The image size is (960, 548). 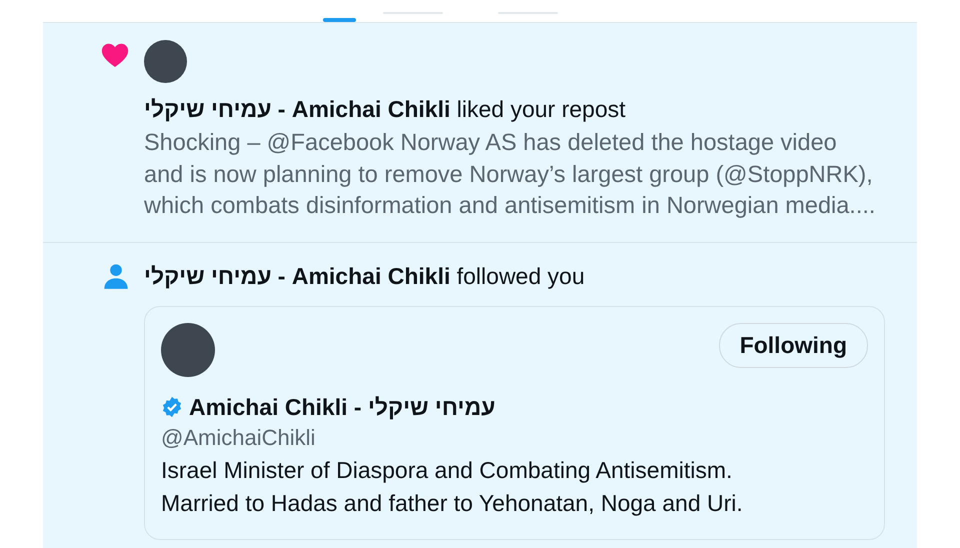 What do you see at coordinates (116, 276) in the screenshot?
I see `person-icon` at bounding box center [116, 276].